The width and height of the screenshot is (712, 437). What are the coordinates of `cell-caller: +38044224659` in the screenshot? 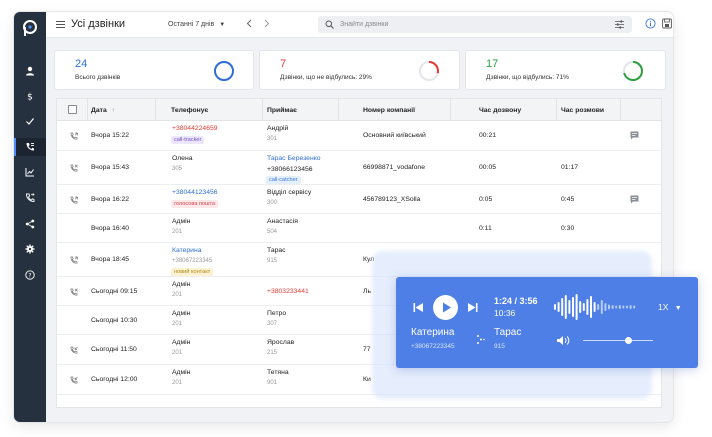 It's located at (195, 128).